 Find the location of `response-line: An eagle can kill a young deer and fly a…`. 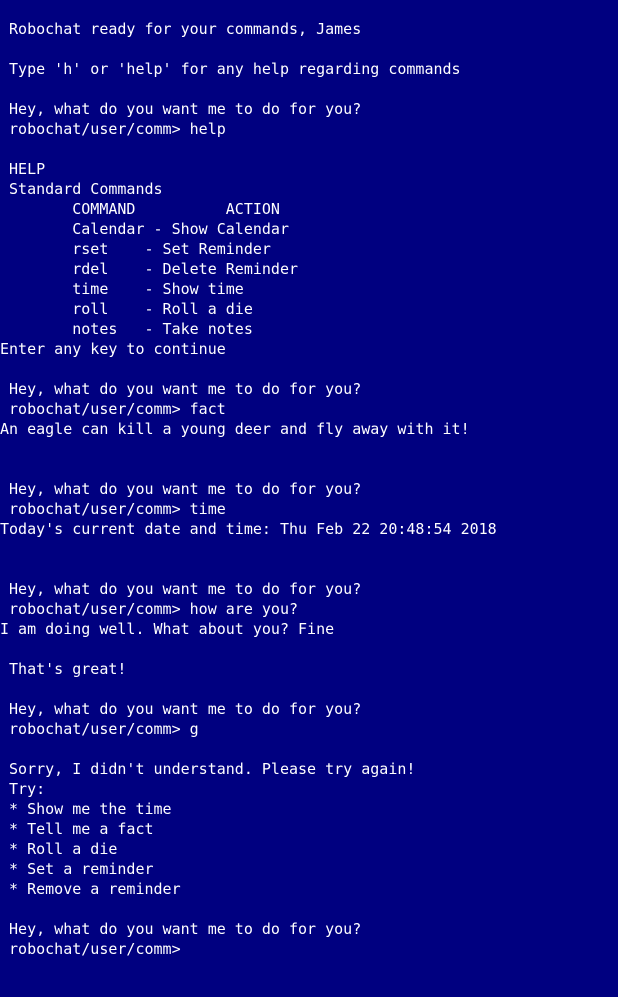

response-line: An eagle can kill a young deer and fly a… is located at coordinates (235, 429).